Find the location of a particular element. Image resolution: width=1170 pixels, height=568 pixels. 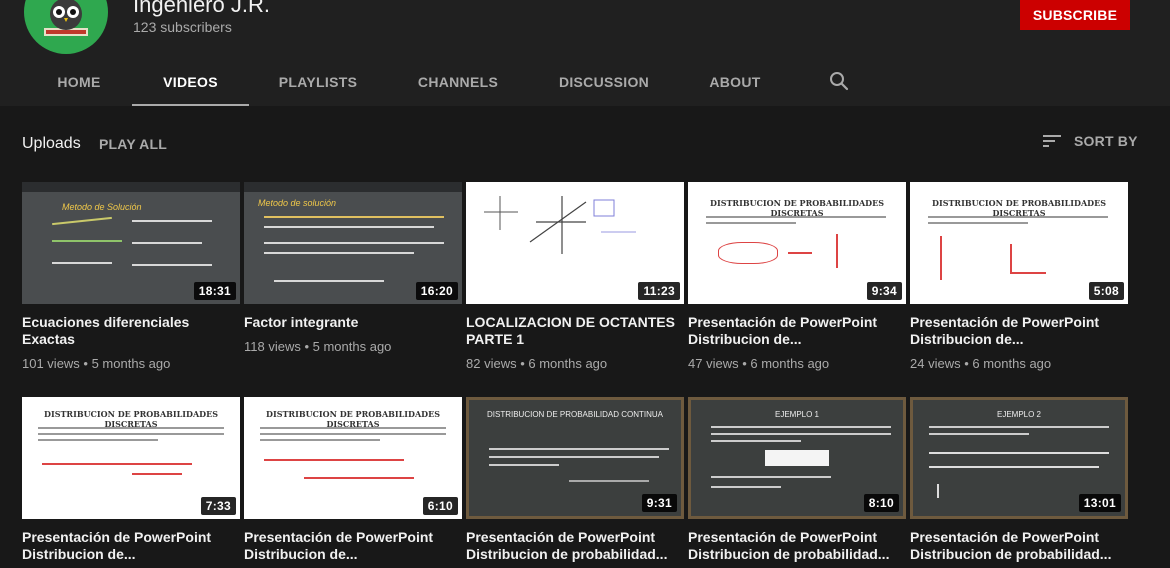

thumbnail-text: DISTRIBUCION DE PROBABILIDAD CONTINUA is located at coordinates (575, 414).